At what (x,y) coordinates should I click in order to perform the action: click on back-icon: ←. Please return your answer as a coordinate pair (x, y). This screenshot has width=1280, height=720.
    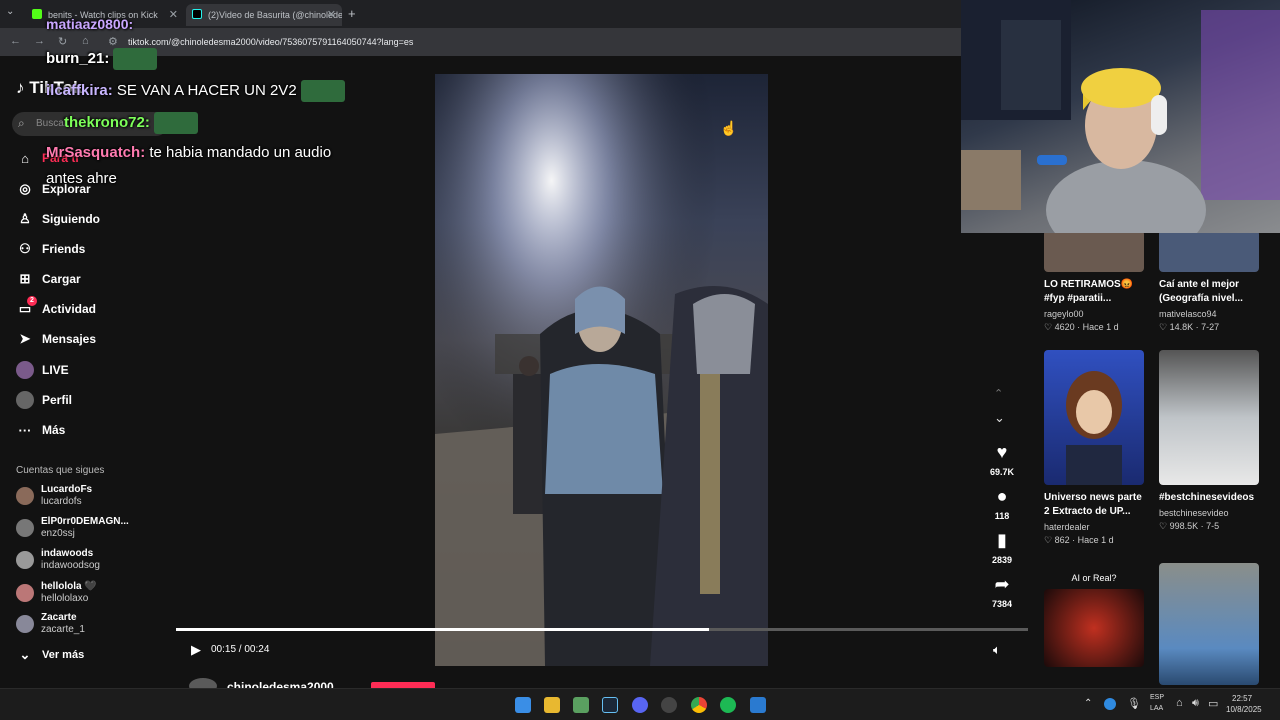
    Looking at the image, I should click on (15, 41).